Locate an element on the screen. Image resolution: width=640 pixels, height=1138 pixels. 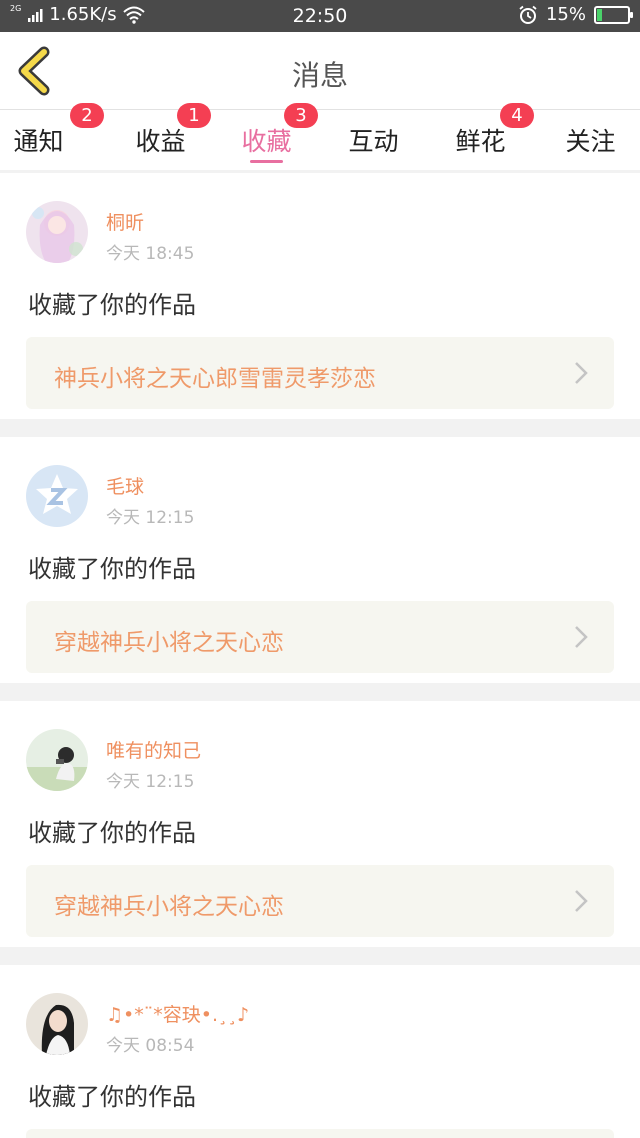
tab-flowers: 鲜花 4 is located at coordinates (480, 136).